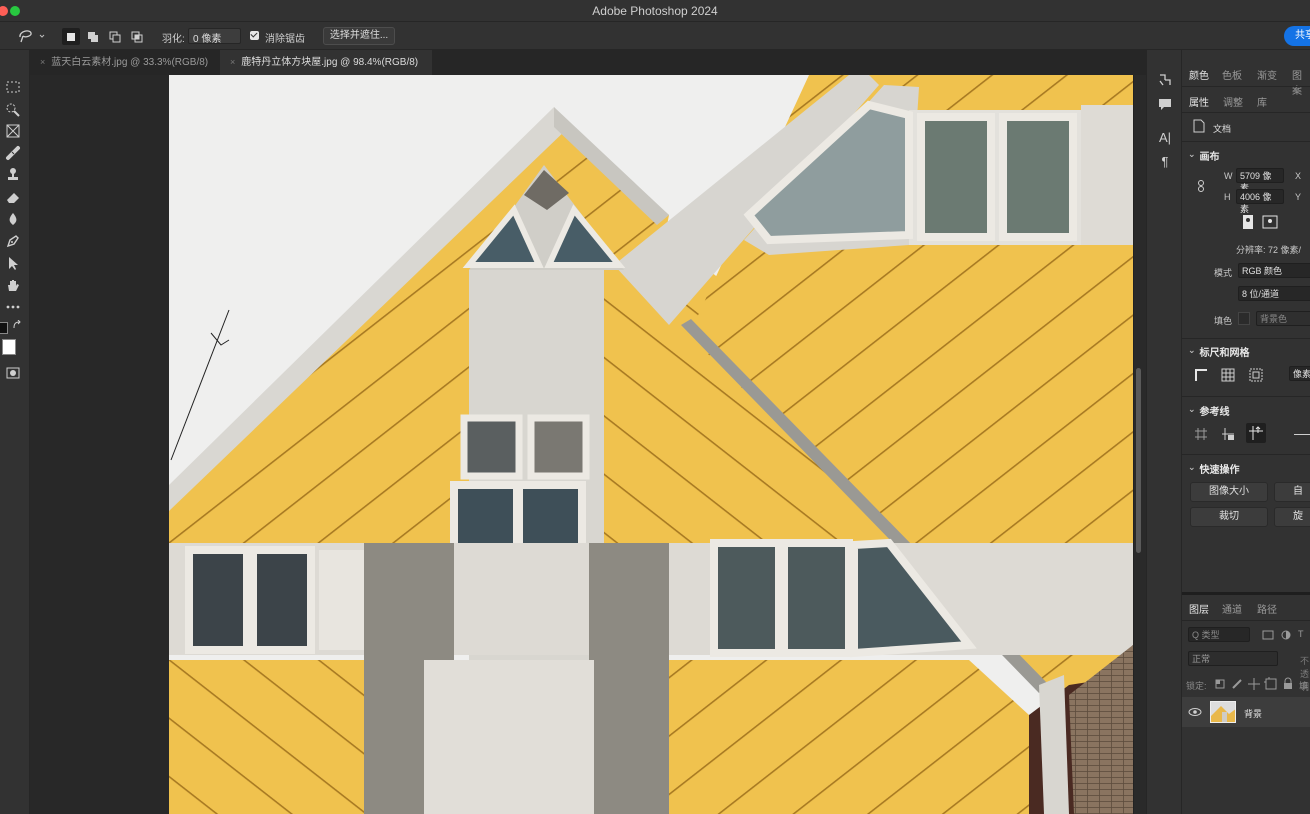 The image size is (1310, 814). What do you see at coordinates (1196, 686) in the screenshot?
I see `lock-label: 锁定:` at bounding box center [1196, 686].